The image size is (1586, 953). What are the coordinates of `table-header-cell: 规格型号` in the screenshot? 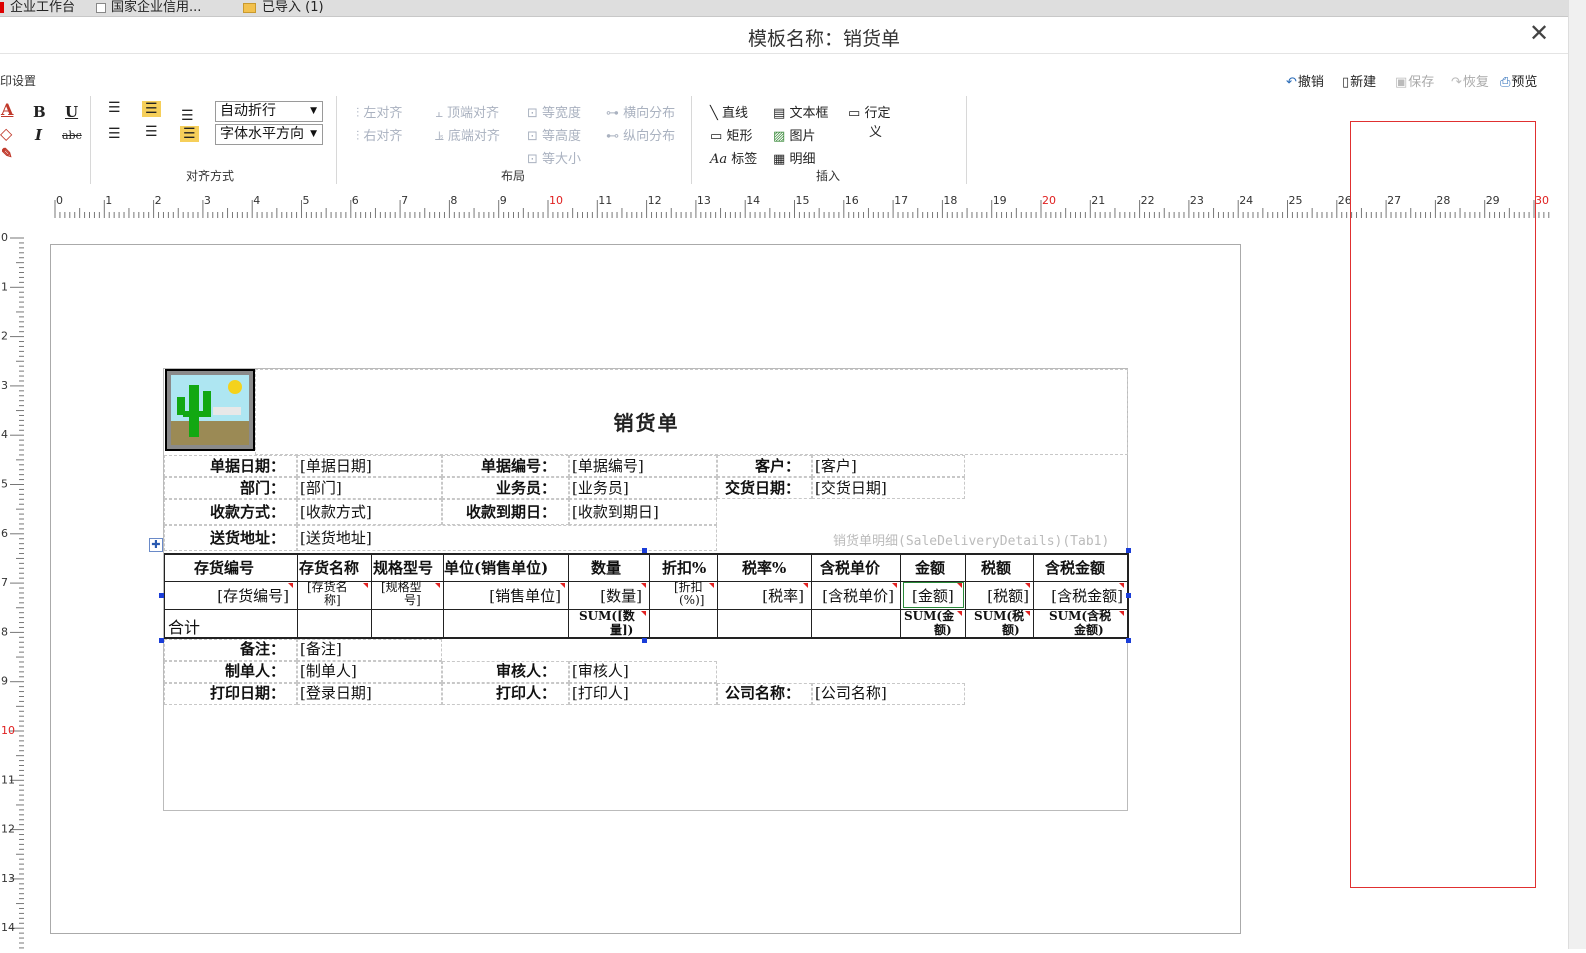 It's located at (403, 568).